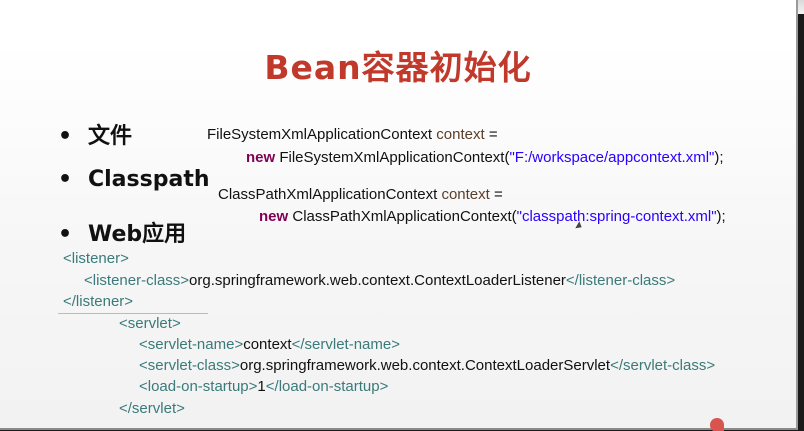 The image size is (804, 431). I want to click on xml-tag: </servlet-name>, so click(345, 344).